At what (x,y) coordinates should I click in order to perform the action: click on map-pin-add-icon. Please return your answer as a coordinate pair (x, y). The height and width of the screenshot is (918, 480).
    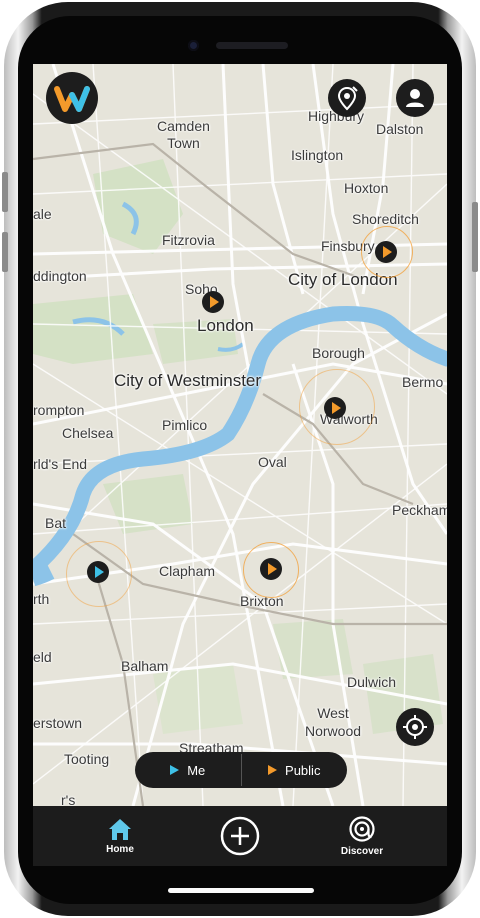
    Looking at the image, I should click on (347, 98).